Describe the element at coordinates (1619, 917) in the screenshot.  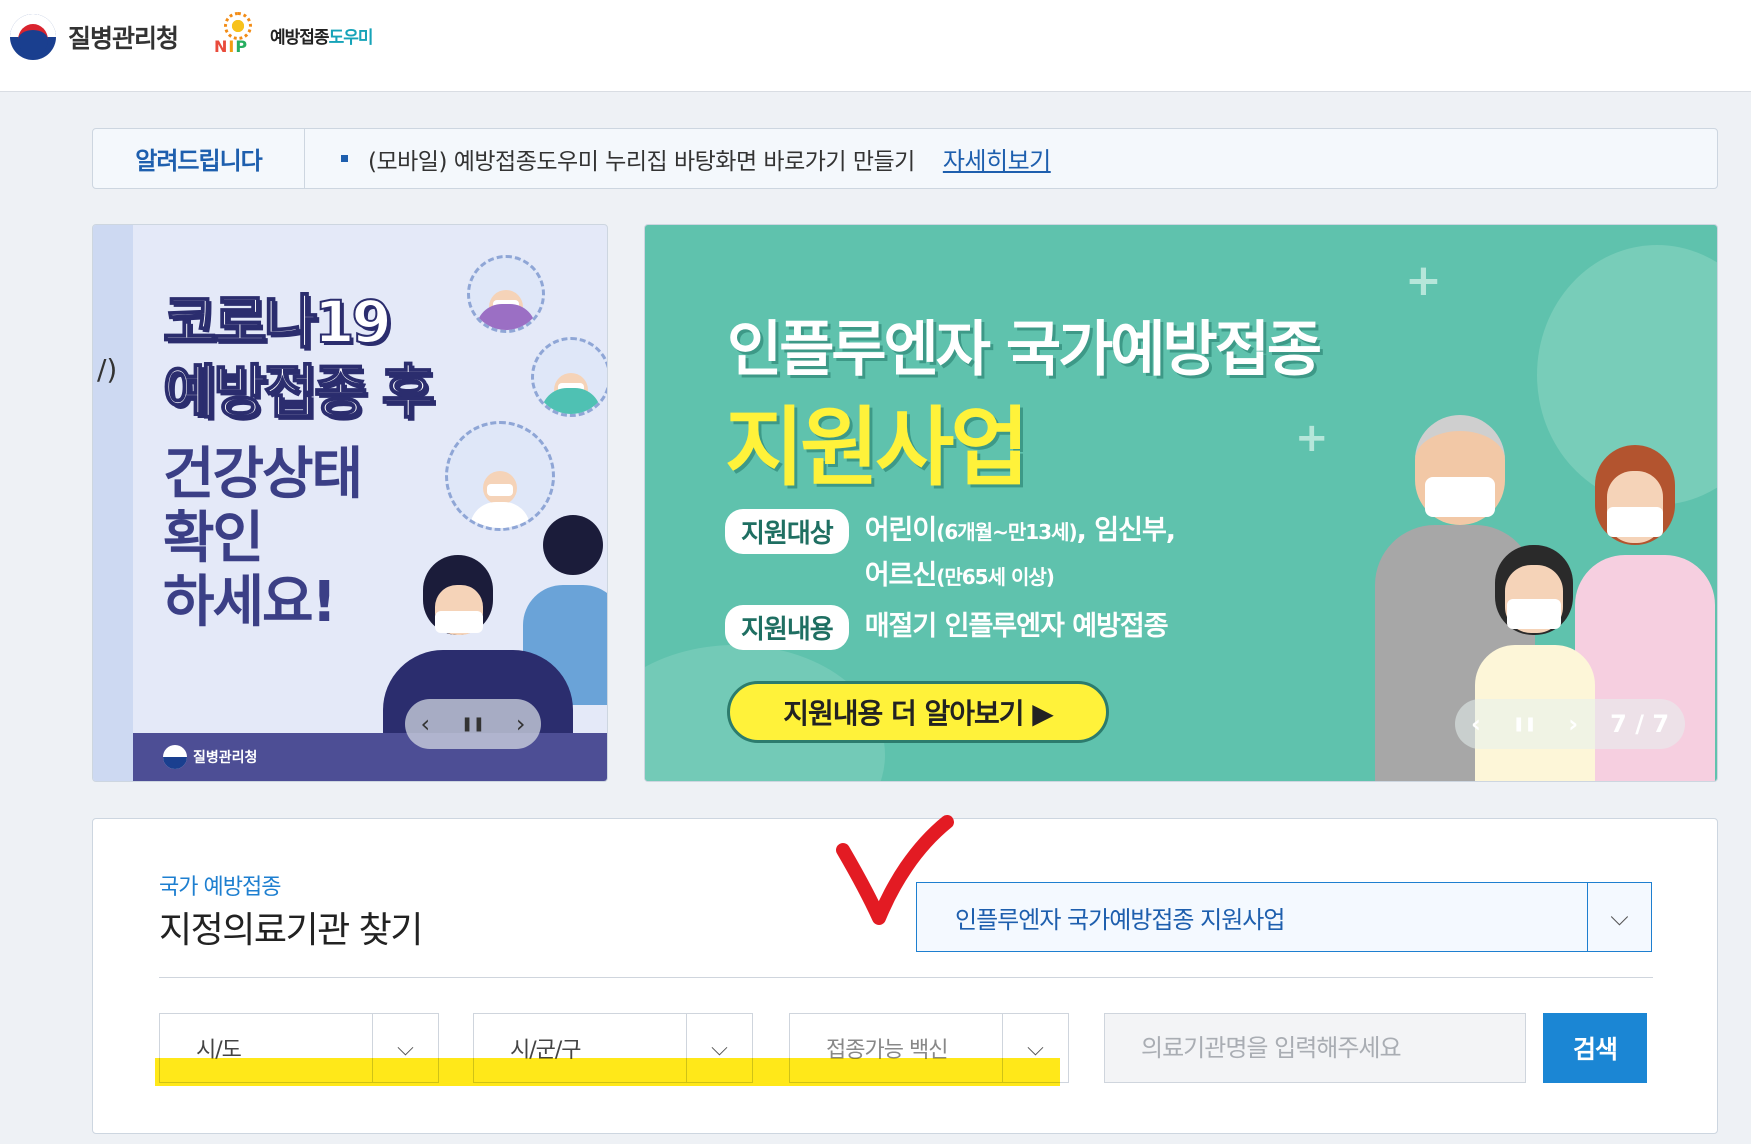
I see `chevron-down-icon: ⌵` at that location.